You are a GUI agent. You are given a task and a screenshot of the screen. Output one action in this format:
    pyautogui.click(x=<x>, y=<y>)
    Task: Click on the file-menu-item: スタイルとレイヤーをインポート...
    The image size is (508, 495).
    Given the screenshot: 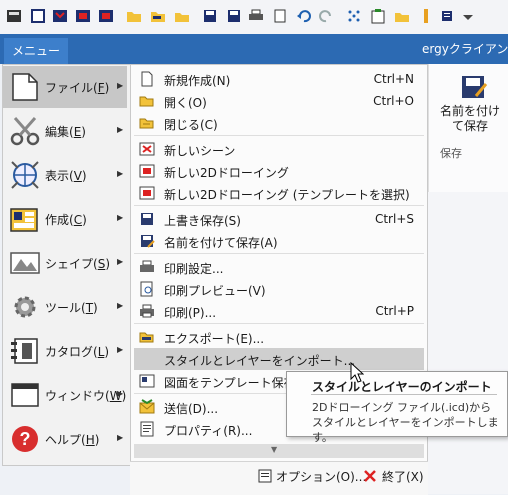 What is the action you would take?
    pyautogui.click(x=279, y=359)
    